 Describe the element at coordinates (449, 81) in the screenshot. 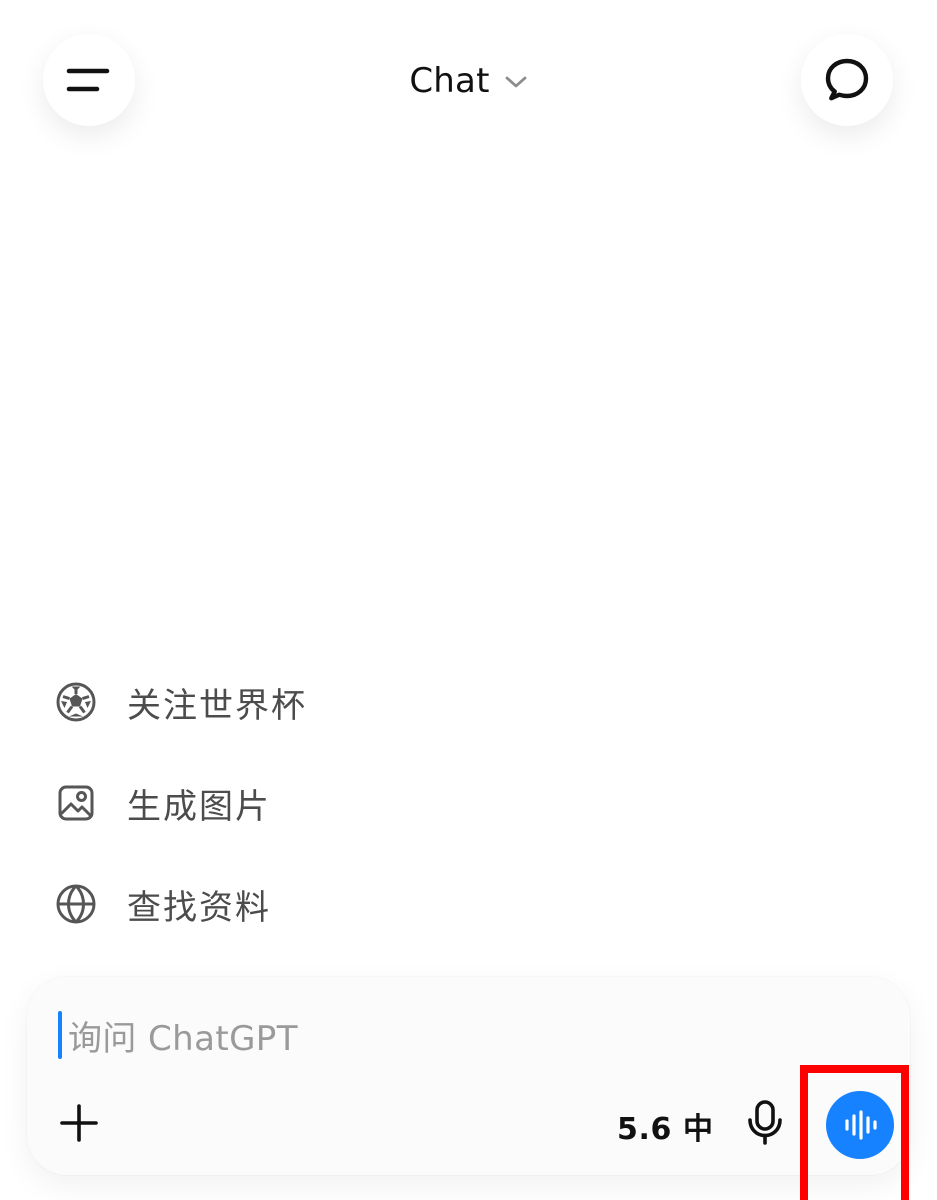

I see `page-title: Chat` at that location.